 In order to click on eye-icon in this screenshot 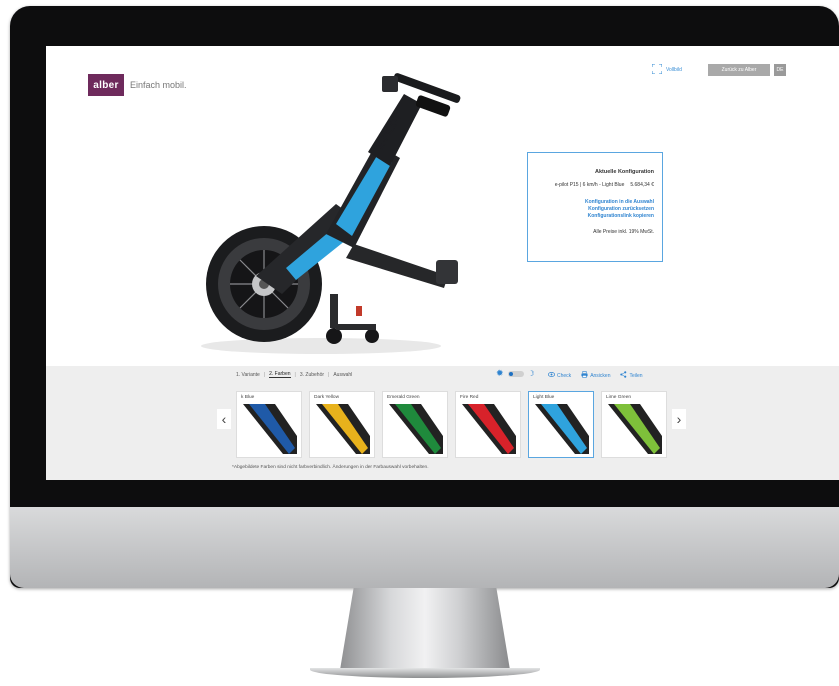, I will do `click(551, 375)`.